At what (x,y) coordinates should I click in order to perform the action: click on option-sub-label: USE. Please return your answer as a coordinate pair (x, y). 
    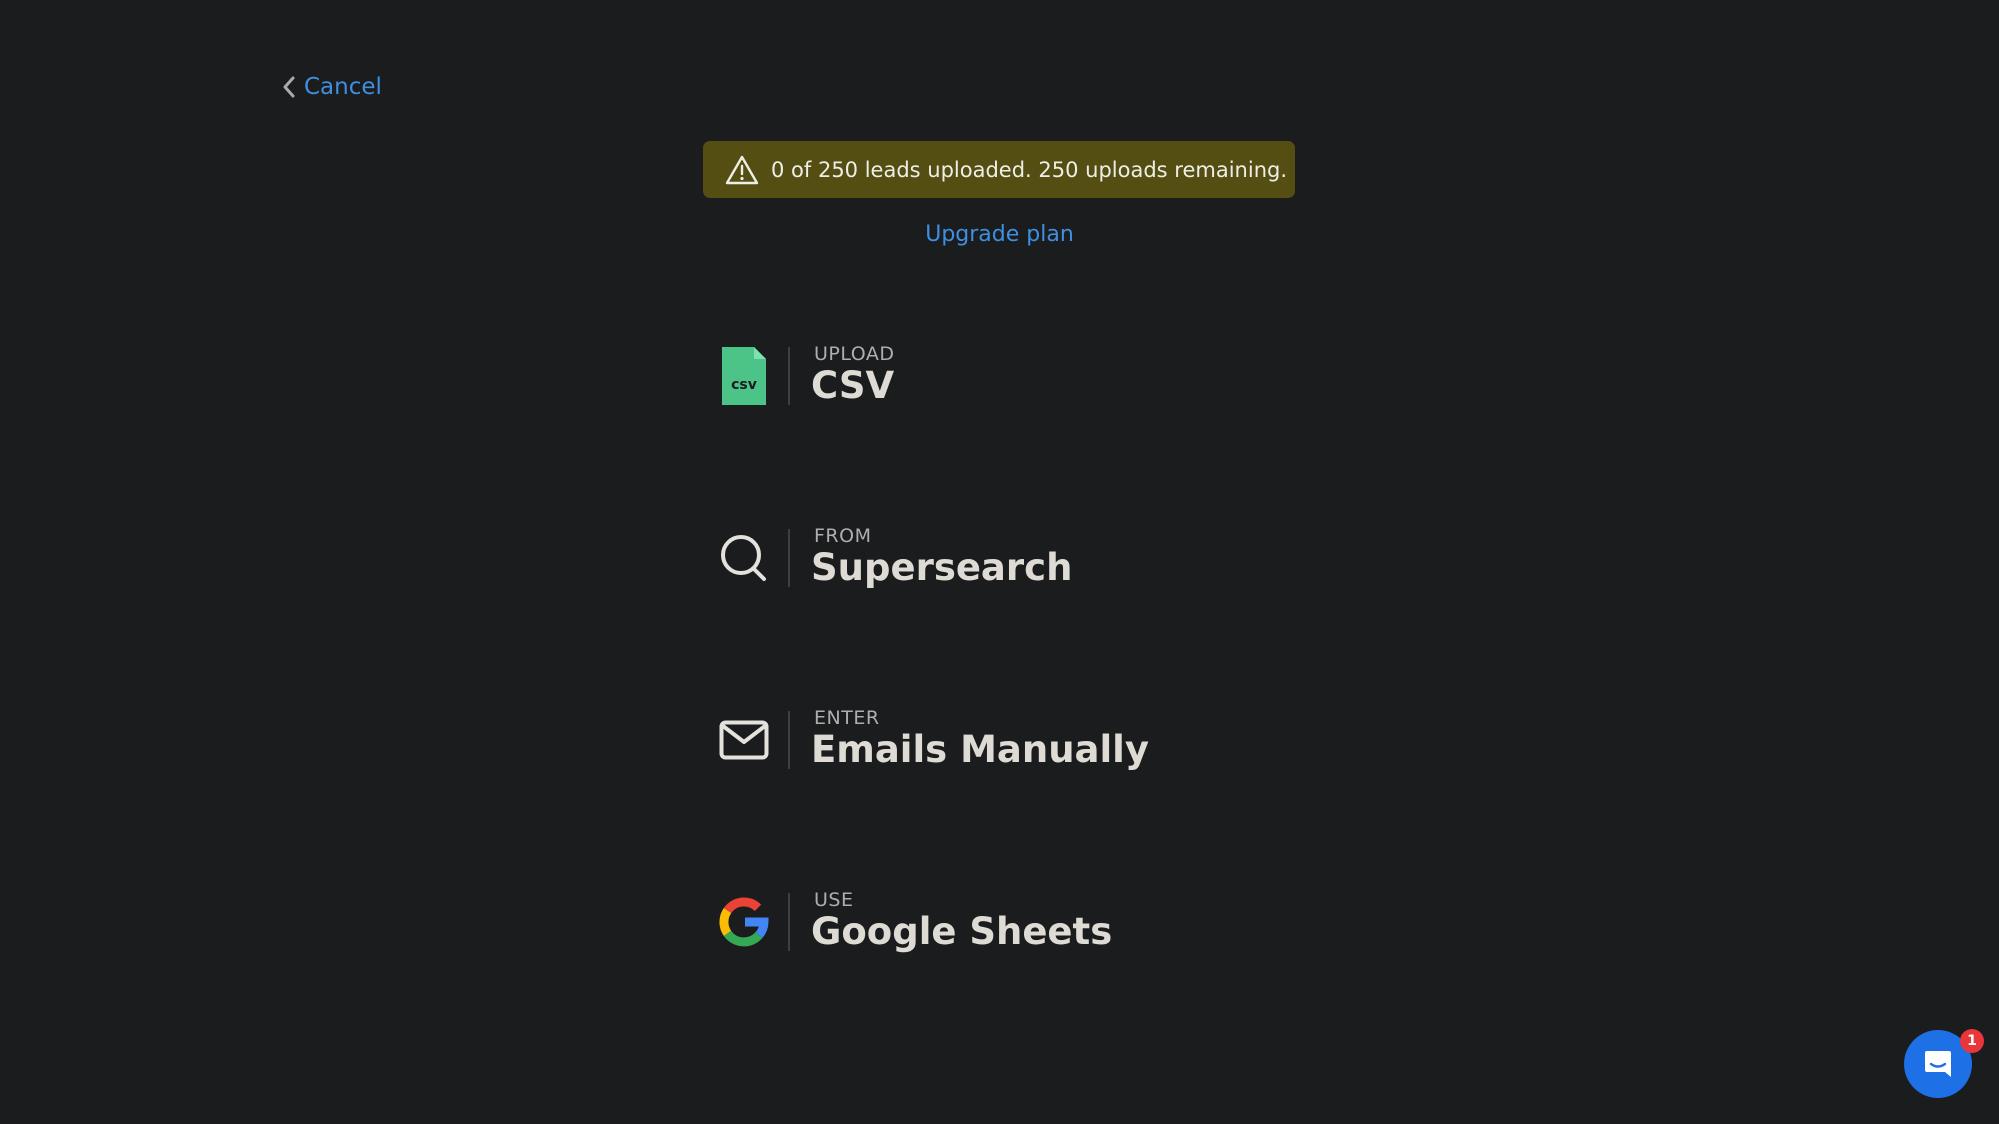
    Looking at the image, I should click on (834, 900).